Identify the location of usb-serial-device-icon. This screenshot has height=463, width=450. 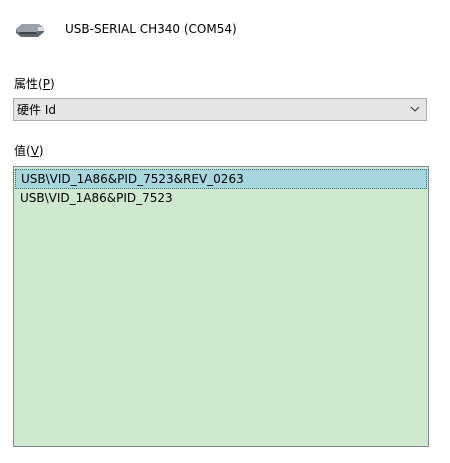
(30, 30).